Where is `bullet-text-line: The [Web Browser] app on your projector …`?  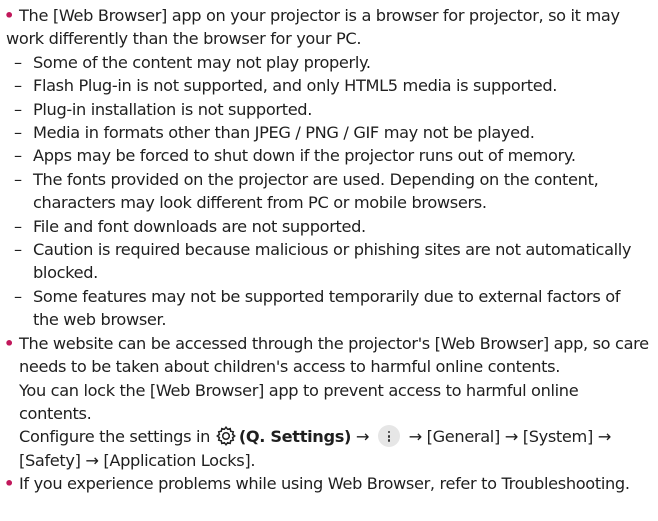 bullet-text-line: The [Web Browser] app on your projector … is located at coordinates (319, 15).